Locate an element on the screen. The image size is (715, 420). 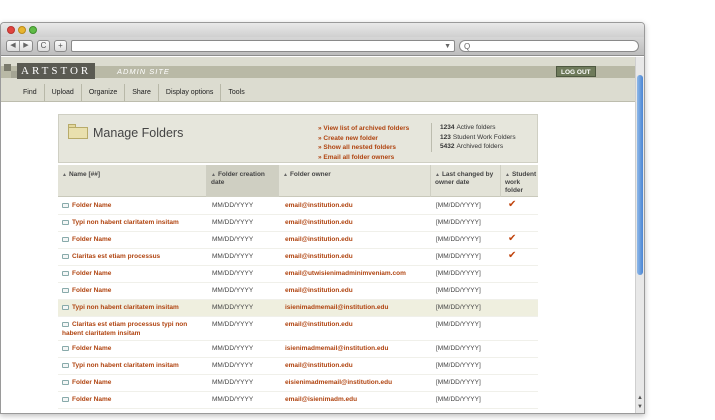
email-owners-link: » Email all folder owners is located at coordinates (363, 158).